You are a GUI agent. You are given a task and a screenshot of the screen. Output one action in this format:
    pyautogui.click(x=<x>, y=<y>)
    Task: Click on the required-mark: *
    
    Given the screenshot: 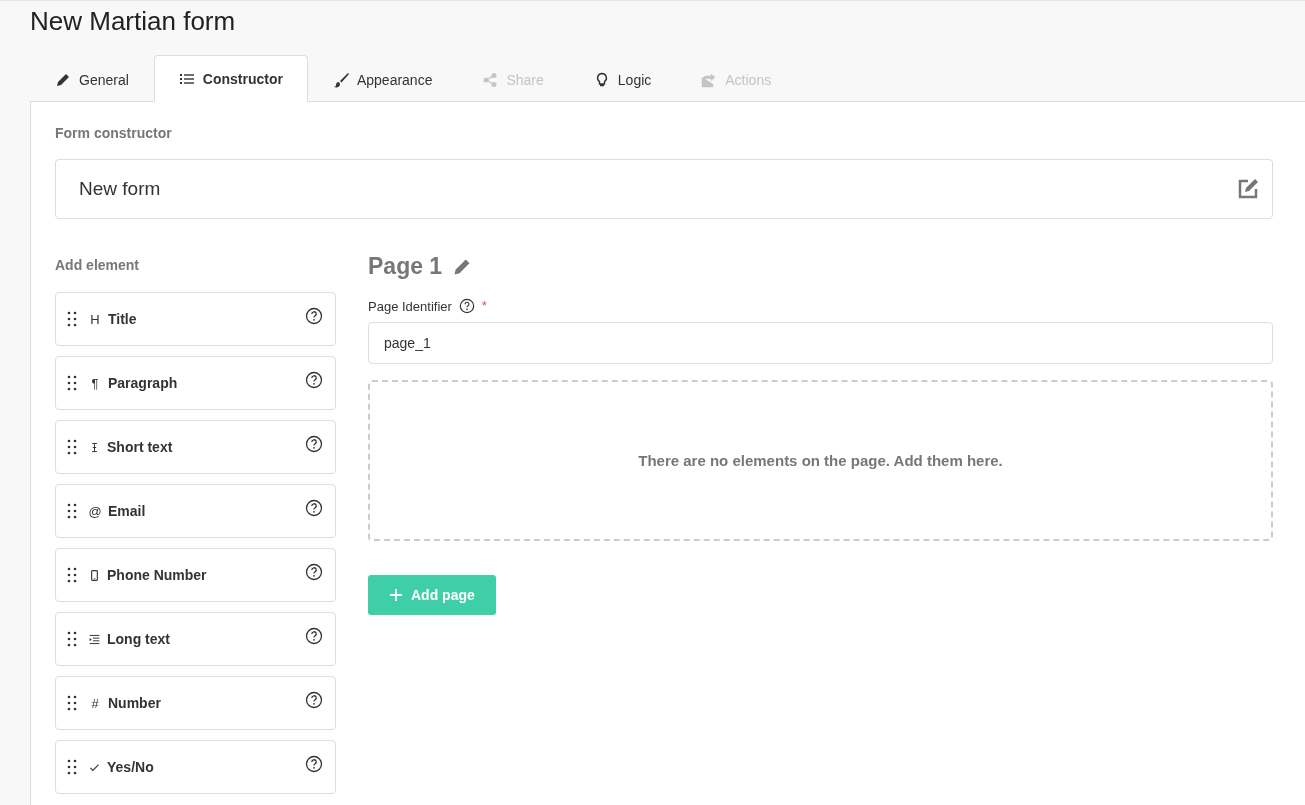 What is the action you would take?
    pyautogui.click(x=484, y=305)
    